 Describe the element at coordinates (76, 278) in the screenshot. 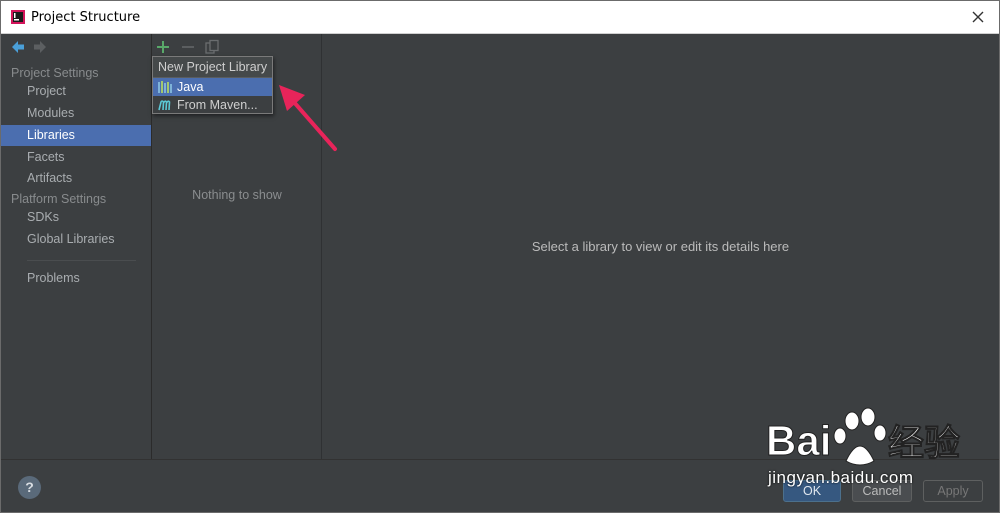

I see `sidebar-item-problems: Problems` at that location.